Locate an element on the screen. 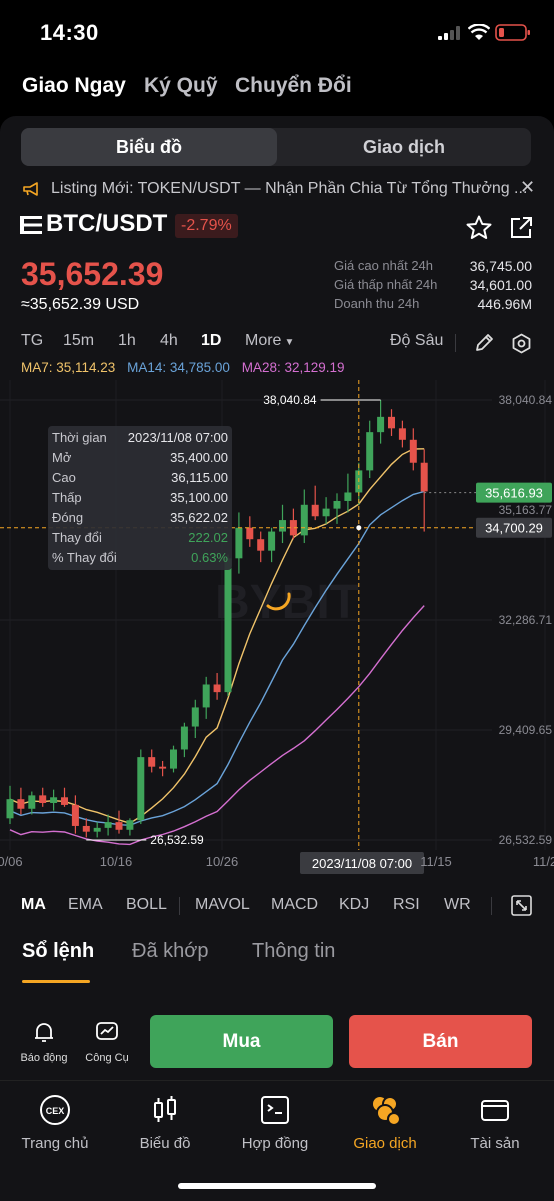 The image size is (554, 1201). nav-chart-label: Biểu đồ is located at coordinates (165, 1143).